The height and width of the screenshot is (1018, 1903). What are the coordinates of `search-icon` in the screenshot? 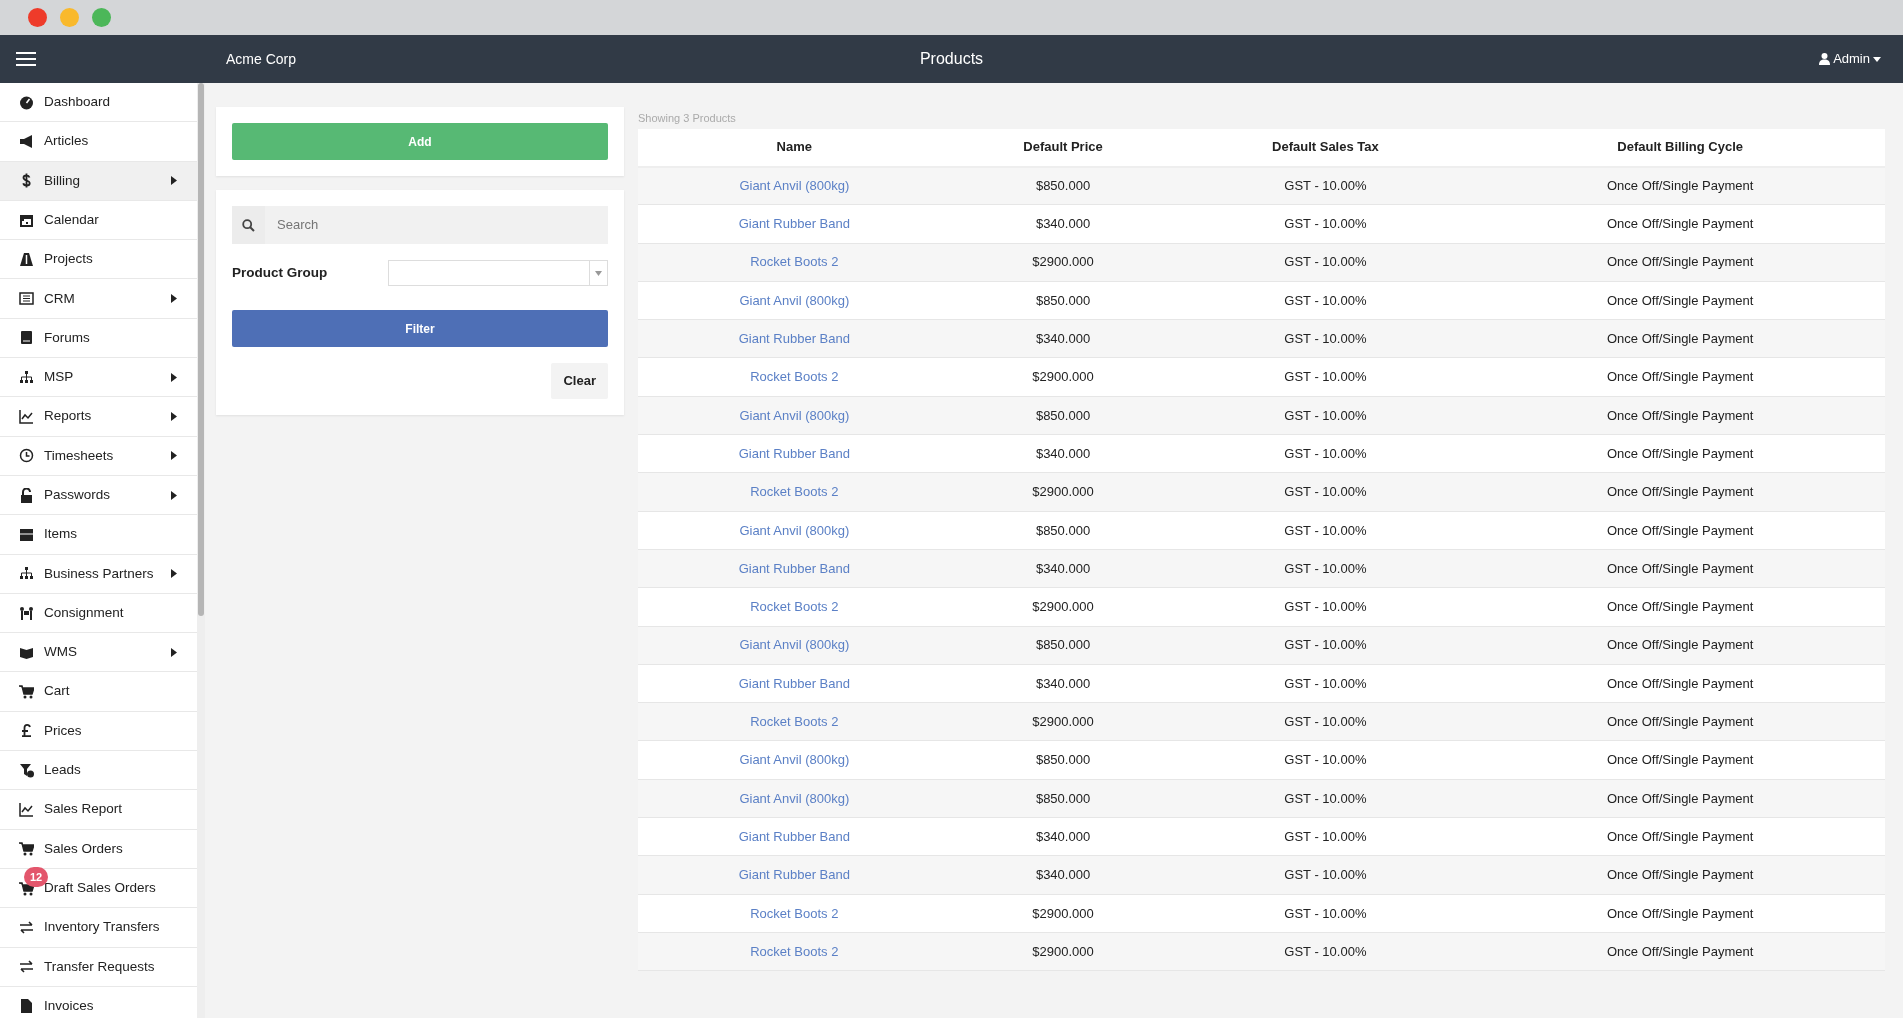 It's located at (248, 225).